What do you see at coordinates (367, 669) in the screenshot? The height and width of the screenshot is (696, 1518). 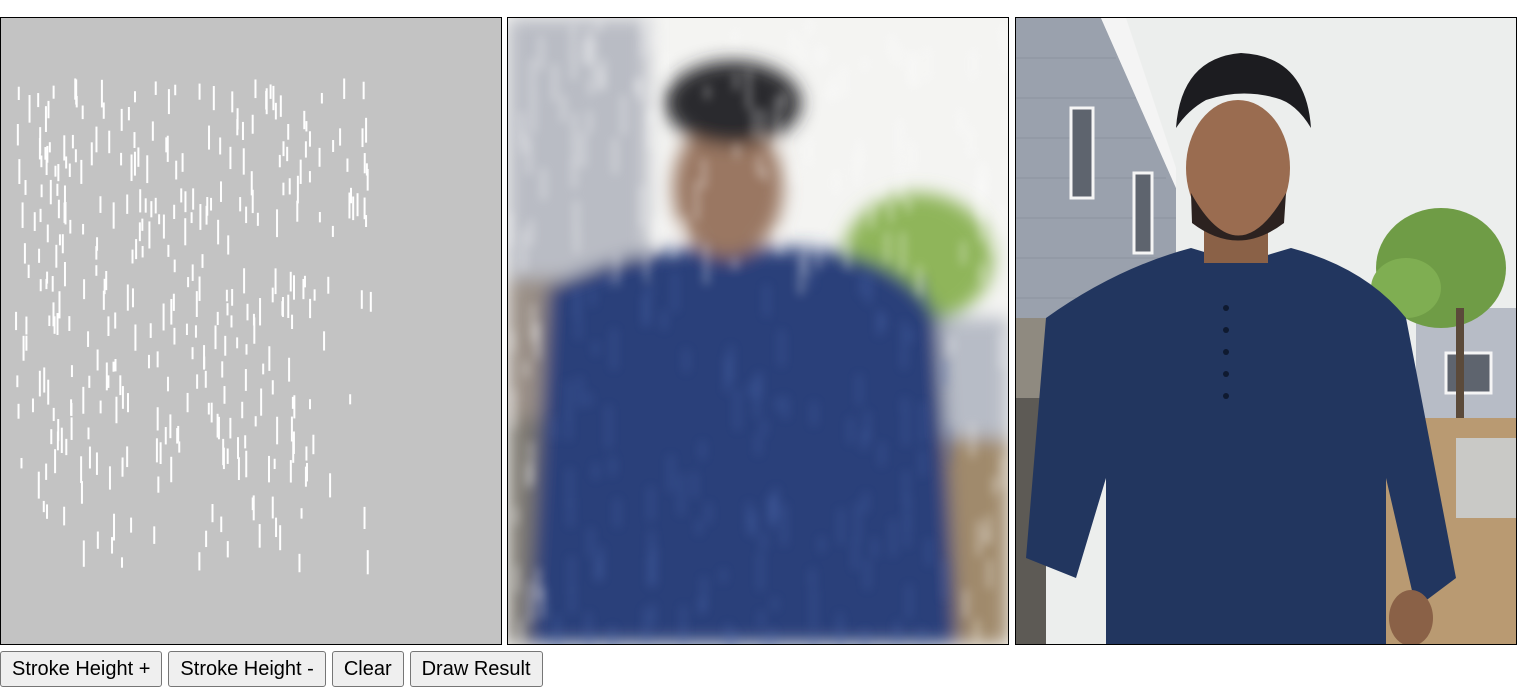 I see `clear-button: Clear` at bounding box center [367, 669].